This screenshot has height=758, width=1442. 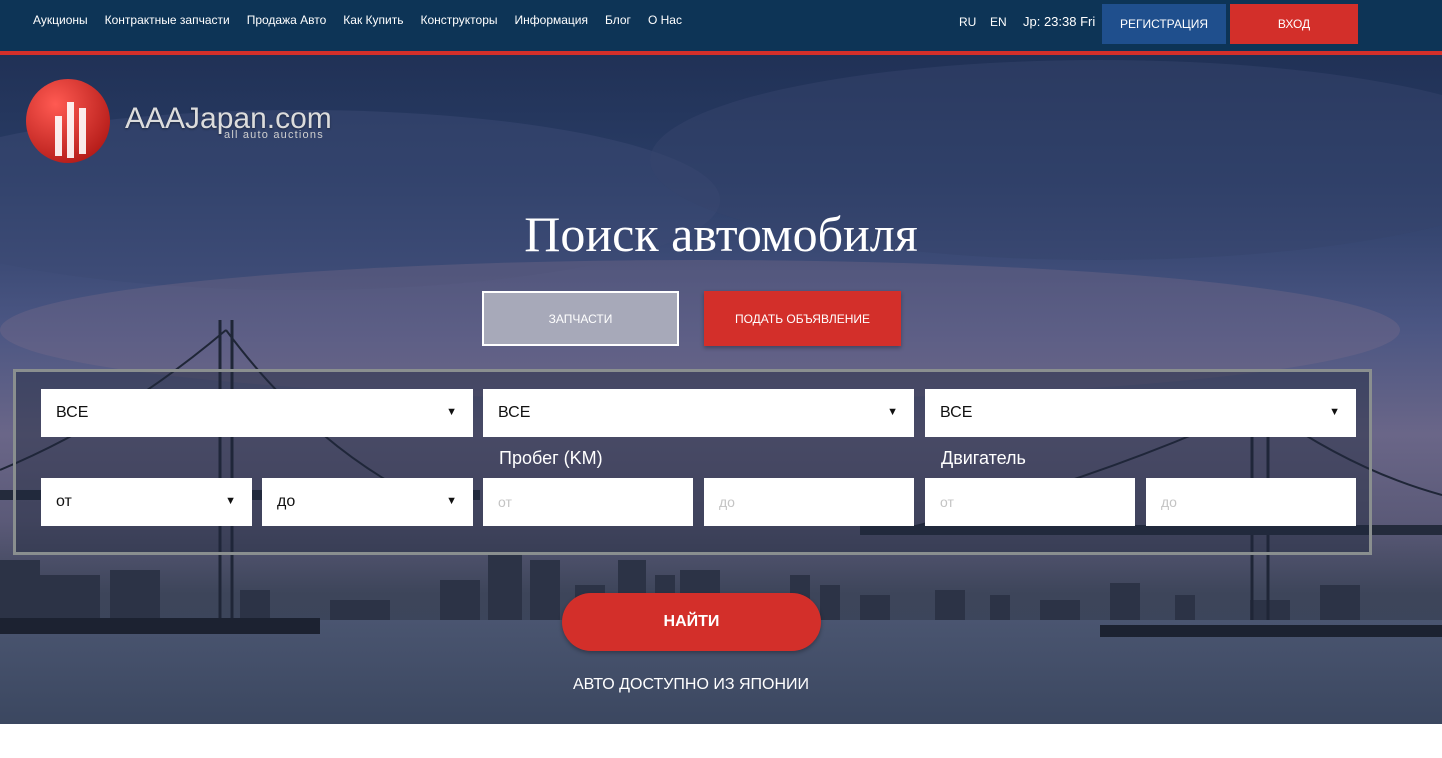 I want to click on availability-note: АВТО ДОСТУПНО ИЗ ЯПОНИИ, so click(x=691, y=684).